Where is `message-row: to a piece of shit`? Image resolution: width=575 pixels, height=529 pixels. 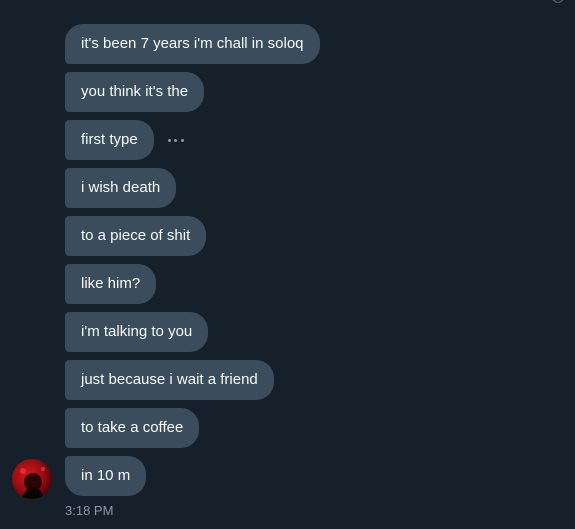 message-row: to a piece of shit is located at coordinates (192, 236).